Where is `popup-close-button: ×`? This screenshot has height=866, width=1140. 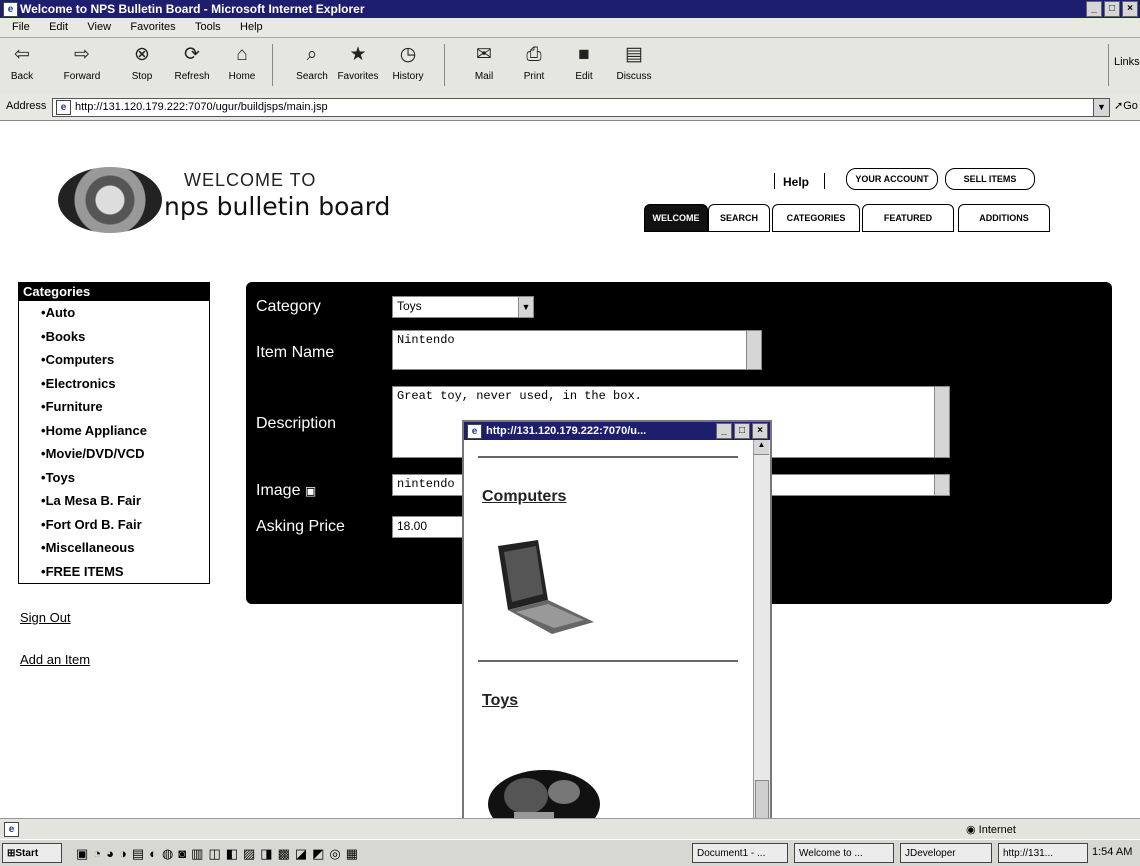 popup-close-button: × is located at coordinates (760, 431).